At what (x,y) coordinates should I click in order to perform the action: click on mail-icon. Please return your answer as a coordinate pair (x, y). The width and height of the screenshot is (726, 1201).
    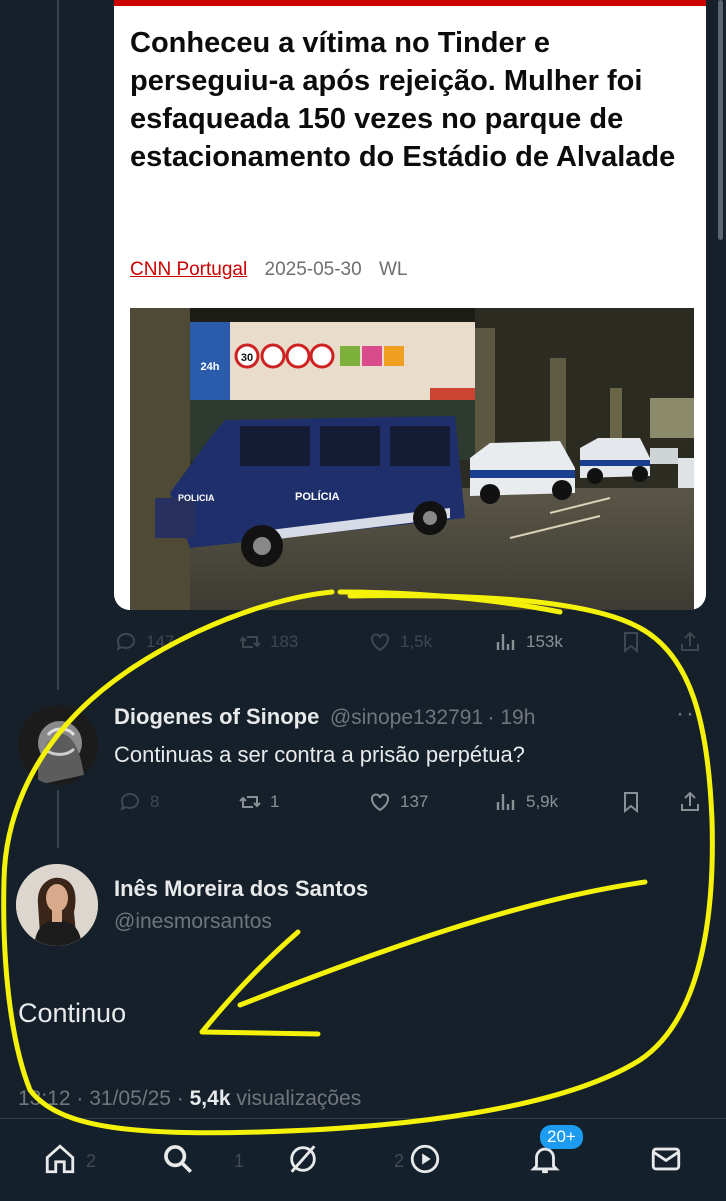
    Looking at the image, I should click on (666, 1159).